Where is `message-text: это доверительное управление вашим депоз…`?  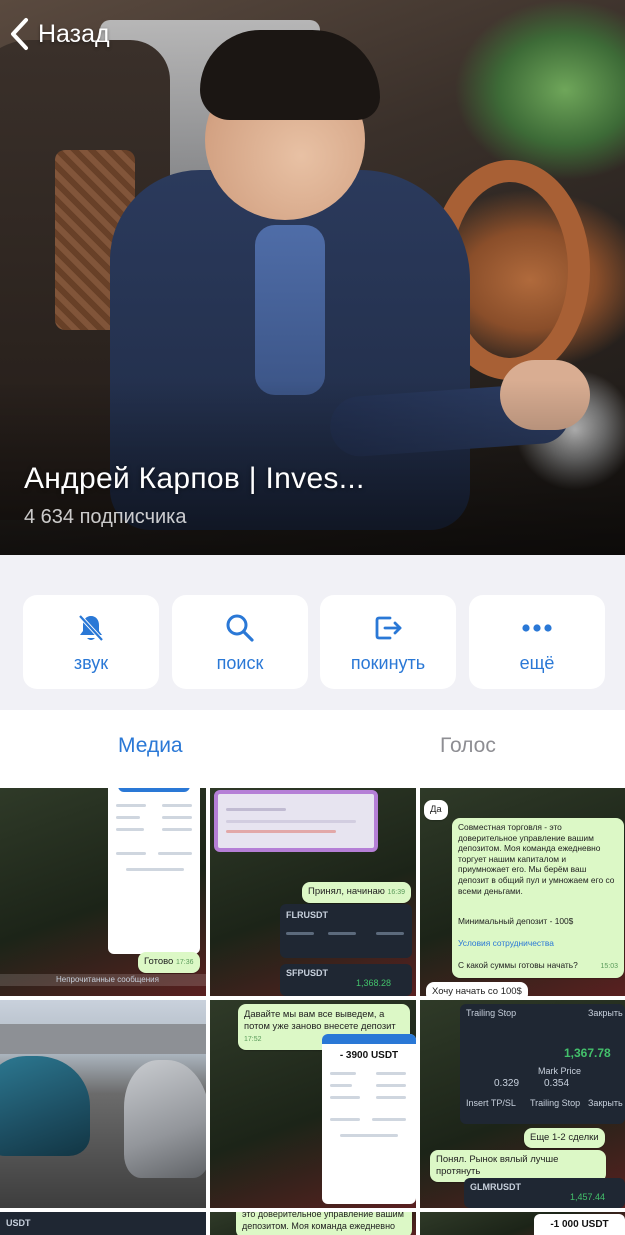
message-text: это доверительное управление вашим депоз… is located at coordinates (323, 1221).